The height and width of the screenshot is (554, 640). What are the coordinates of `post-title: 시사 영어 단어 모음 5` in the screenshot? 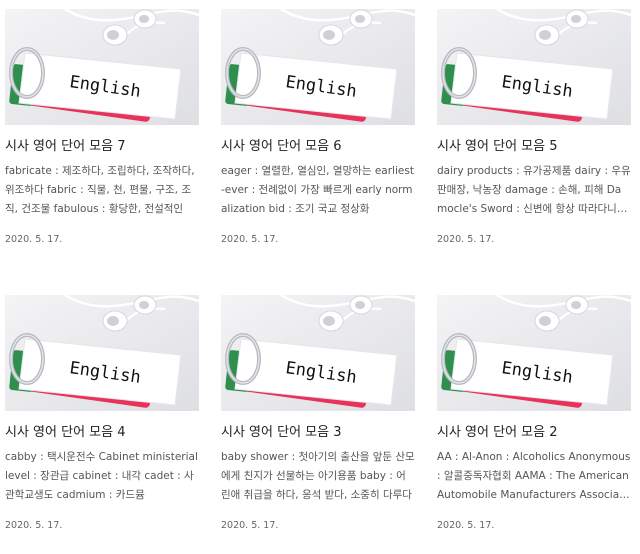 It's located at (534, 147).